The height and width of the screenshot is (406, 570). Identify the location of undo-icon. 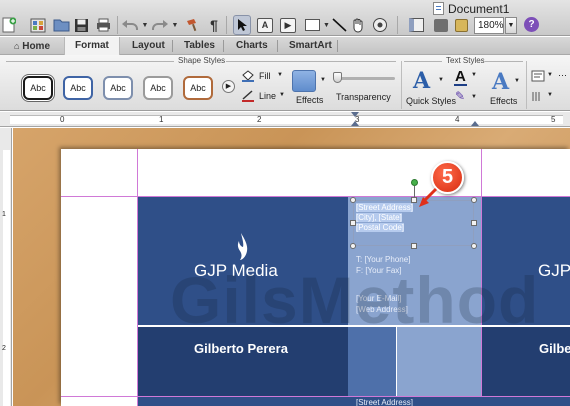
(130, 25).